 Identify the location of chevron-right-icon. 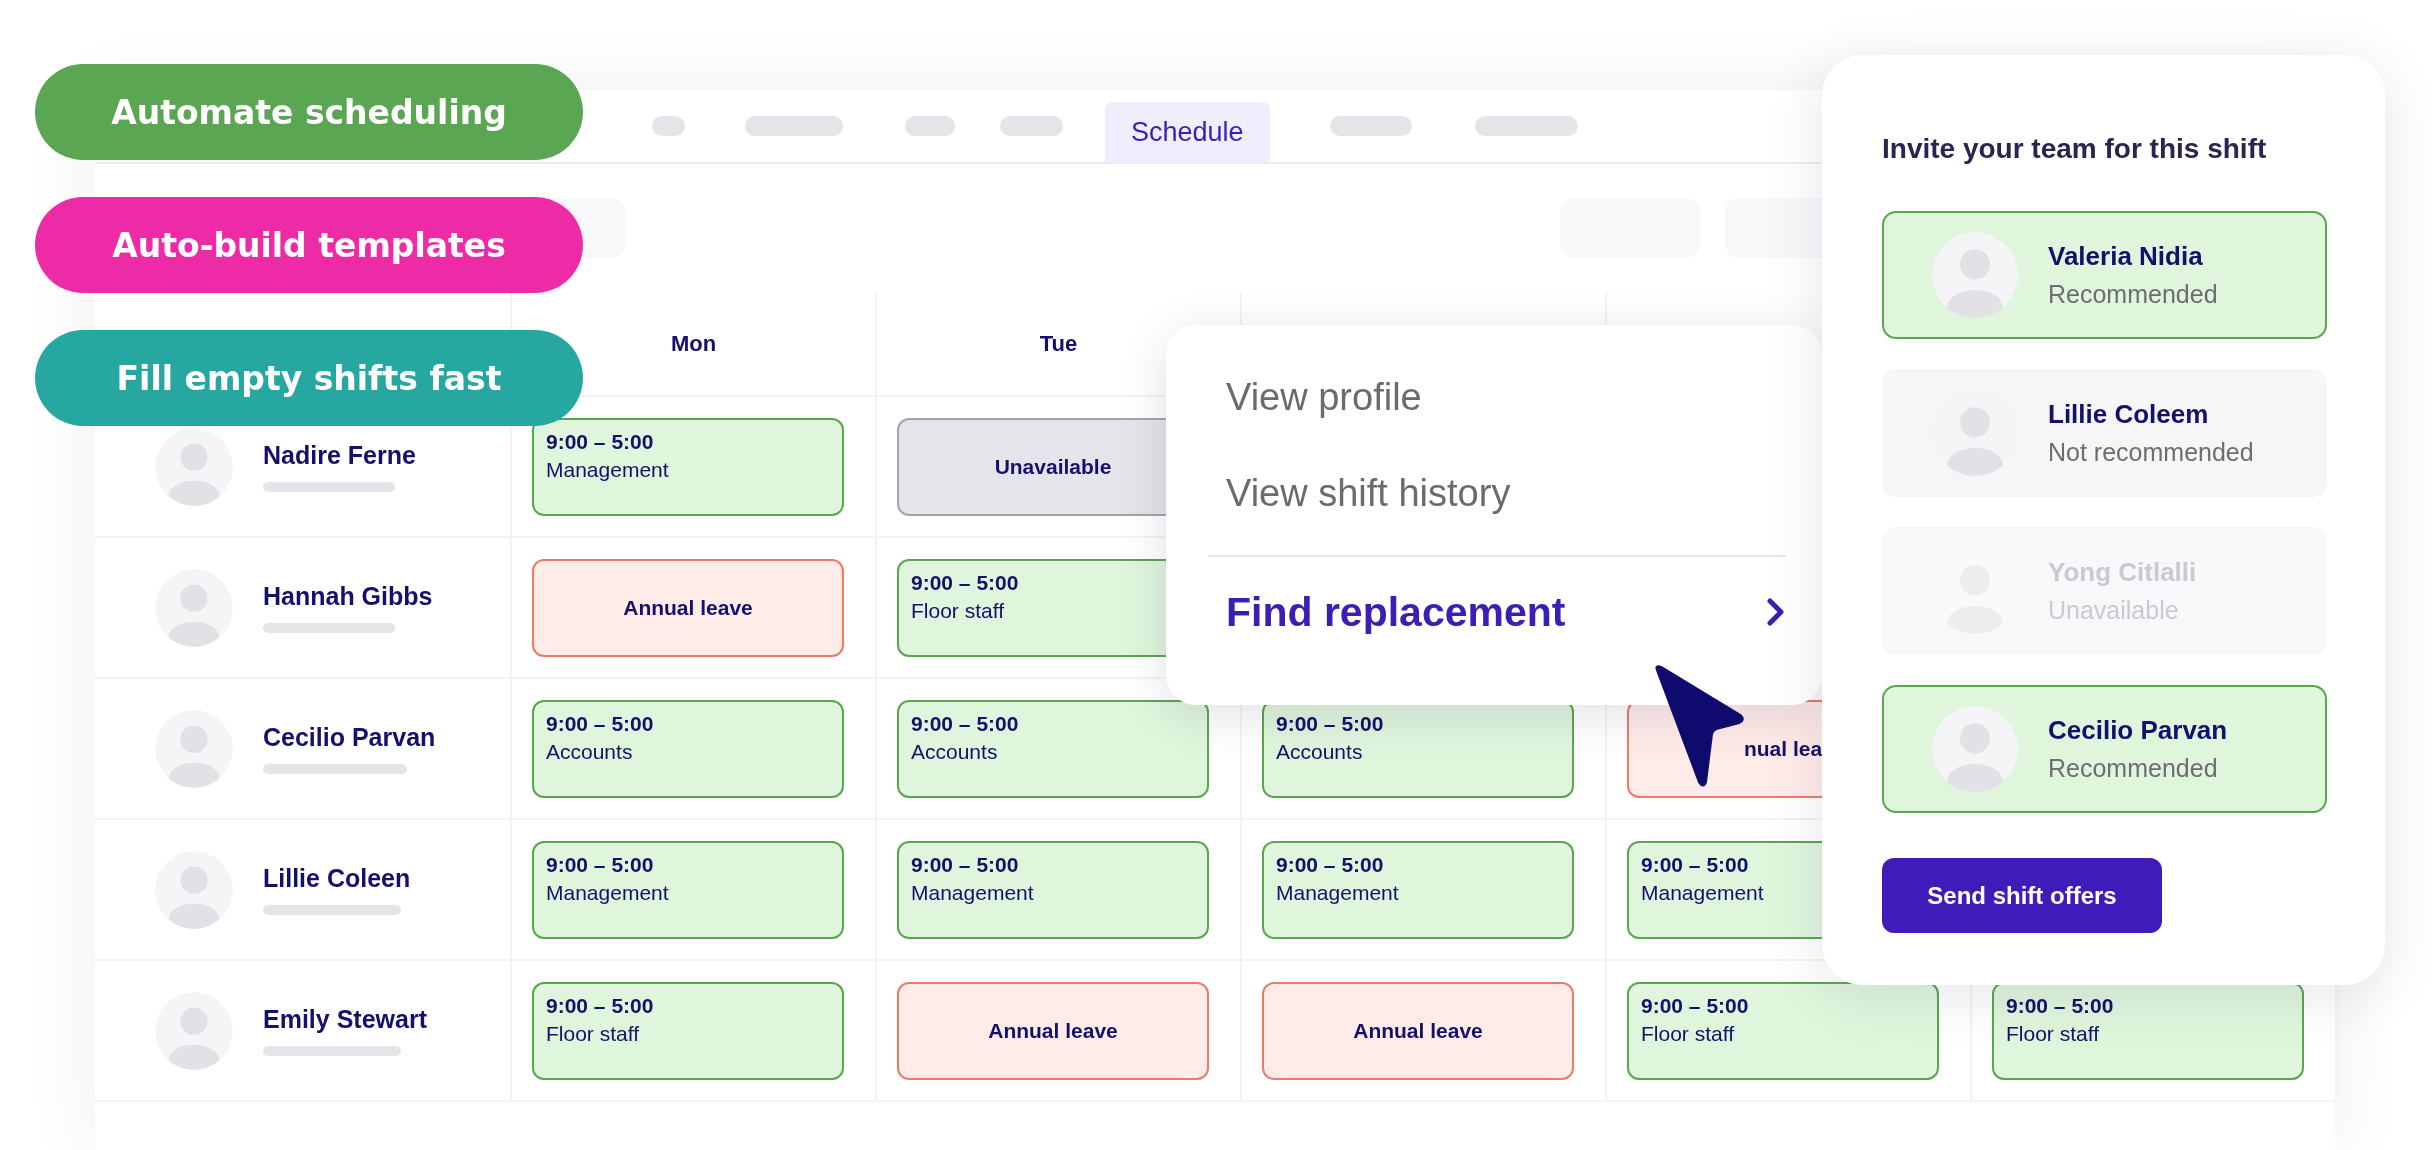
(1776, 612).